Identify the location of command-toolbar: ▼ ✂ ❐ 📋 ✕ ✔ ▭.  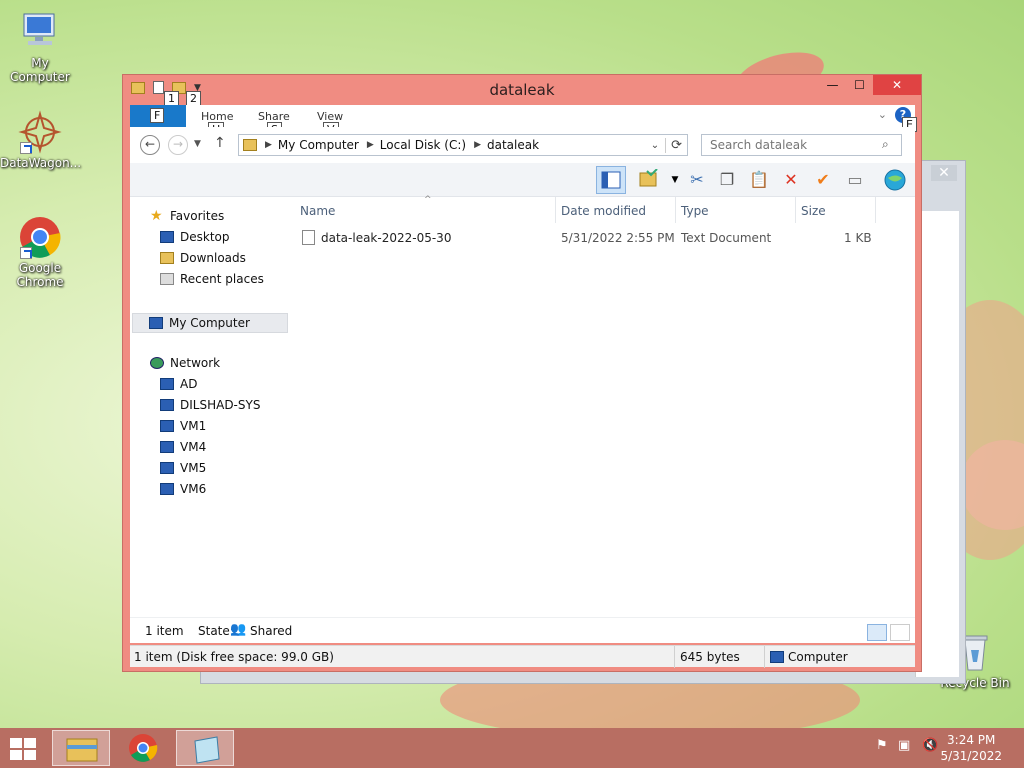
(522, 180).